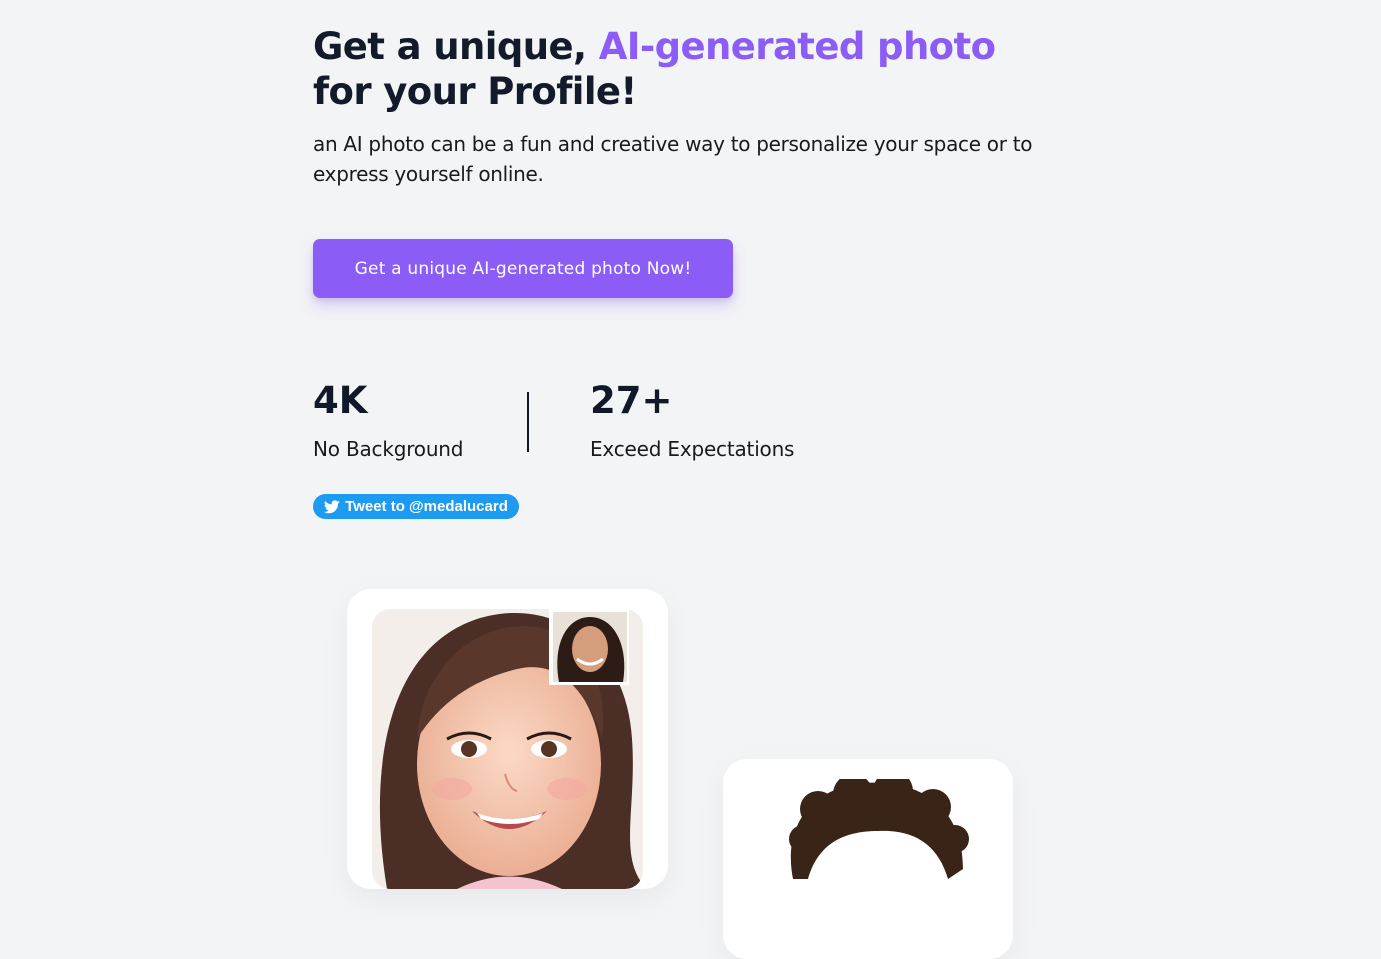 This screenshot has height=959, width=1381. What do you see at coordinates (797, 46) in the screenshot?
I see `hero-title-accent: AI-generated photo` at bounding box center [797, 46].